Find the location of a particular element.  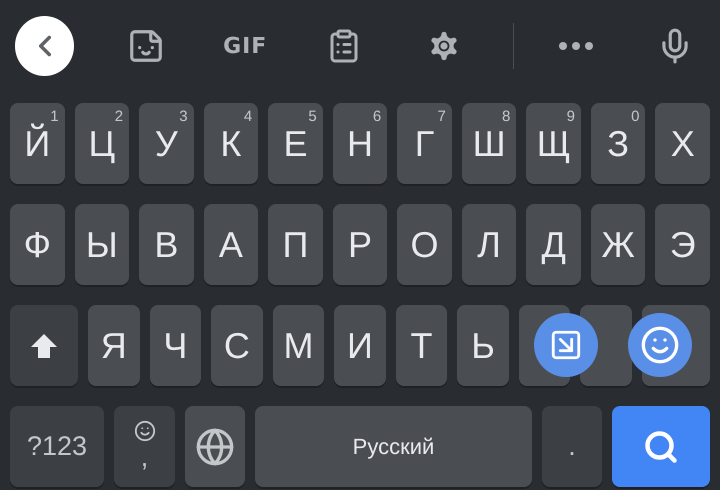

letter-key: Й 1 is located at coordinates (37, 143).